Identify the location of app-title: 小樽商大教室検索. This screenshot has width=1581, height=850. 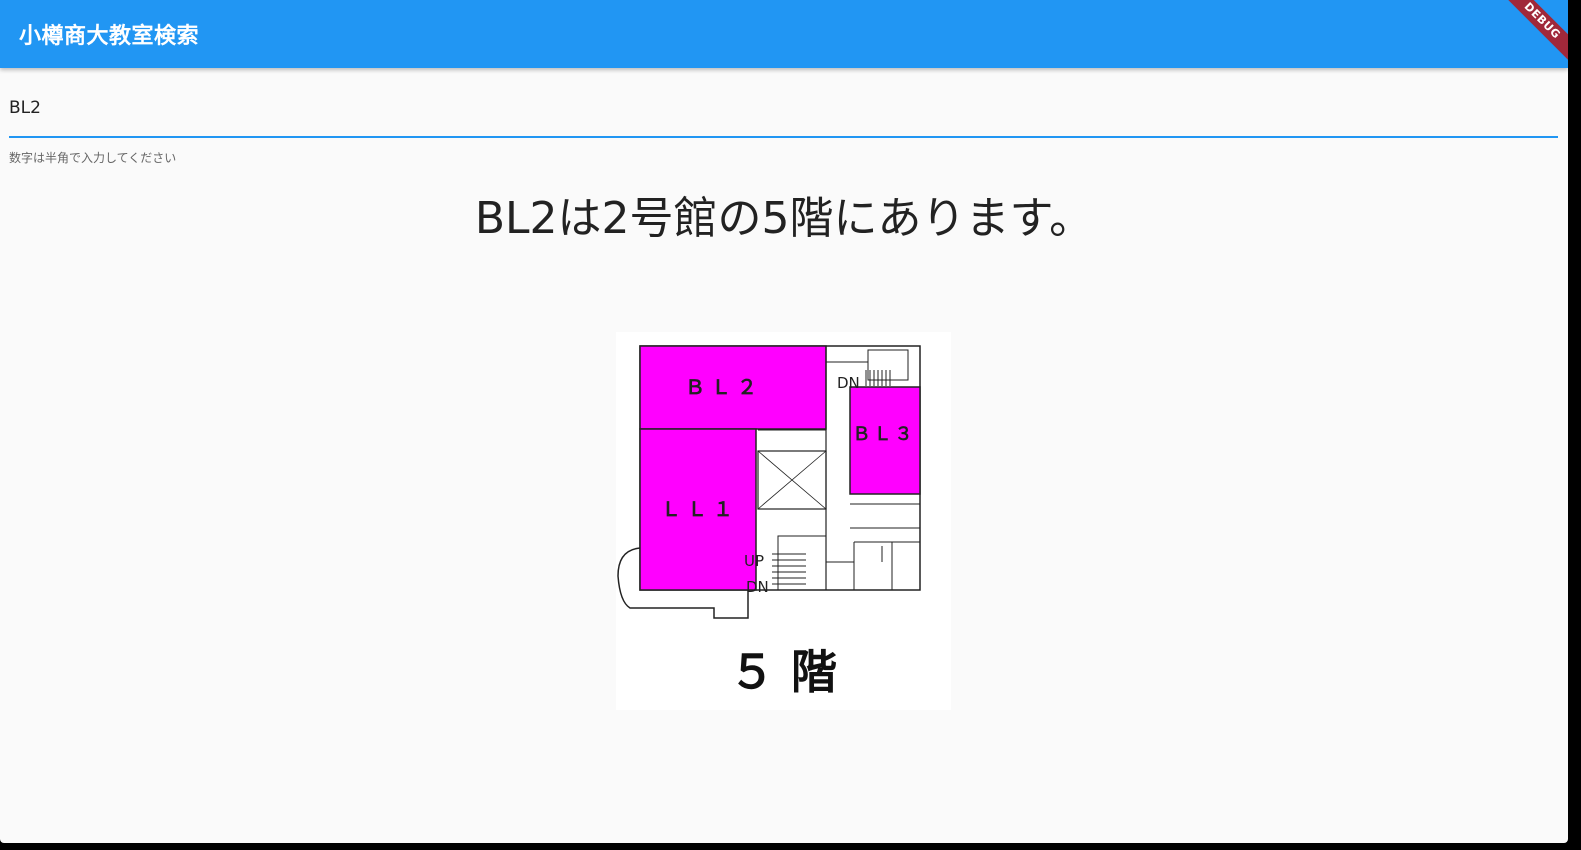
(109, 36).